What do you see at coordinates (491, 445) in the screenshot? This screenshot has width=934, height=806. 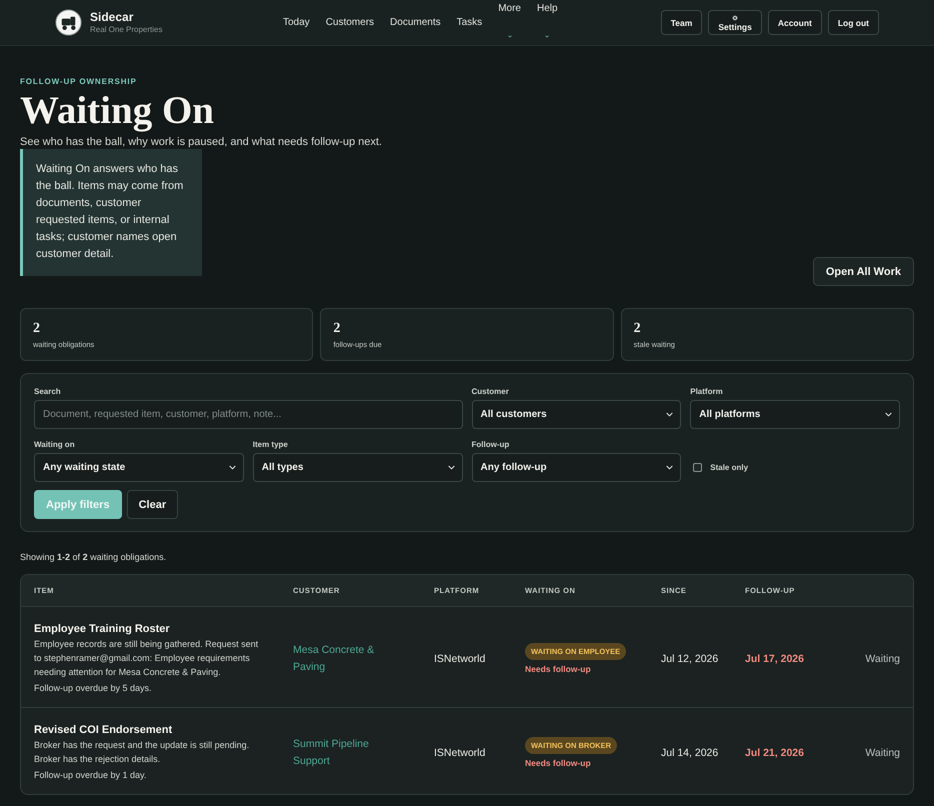 I see `field-label: Follow-up` at bounding box center [491, 445].